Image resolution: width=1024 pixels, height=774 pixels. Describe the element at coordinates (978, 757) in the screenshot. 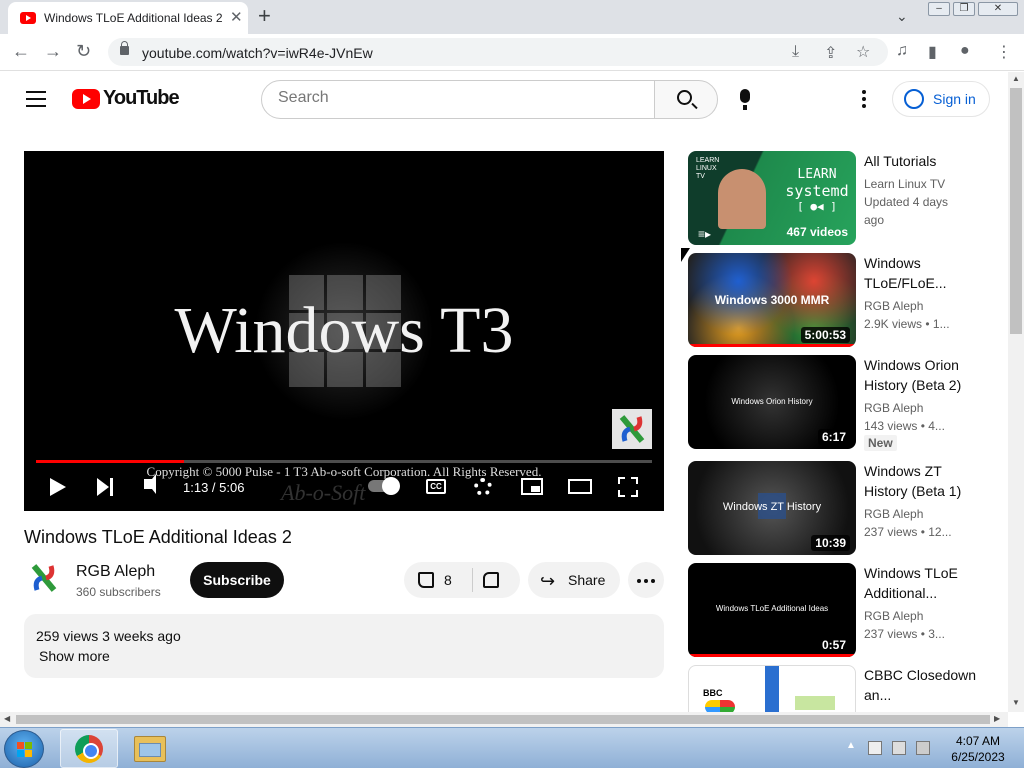

I see `taskbar-clock-date: 6/25/2023` at that location.